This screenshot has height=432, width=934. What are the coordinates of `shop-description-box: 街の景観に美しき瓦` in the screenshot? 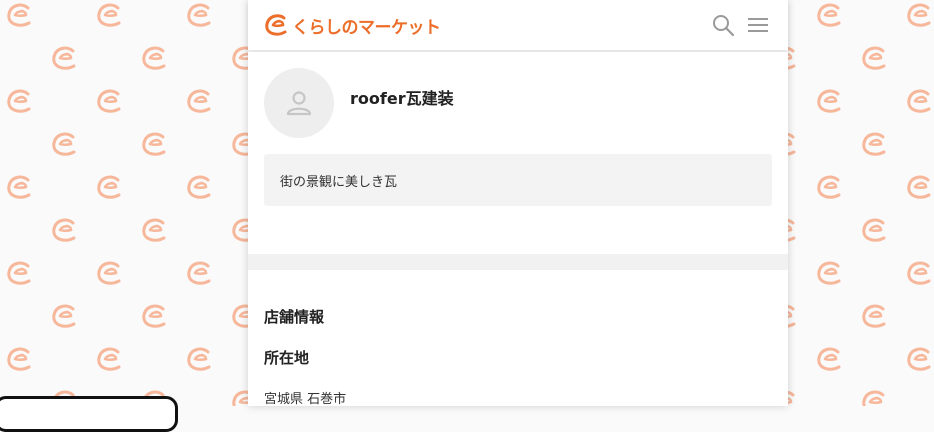 It's located at (518, 180).